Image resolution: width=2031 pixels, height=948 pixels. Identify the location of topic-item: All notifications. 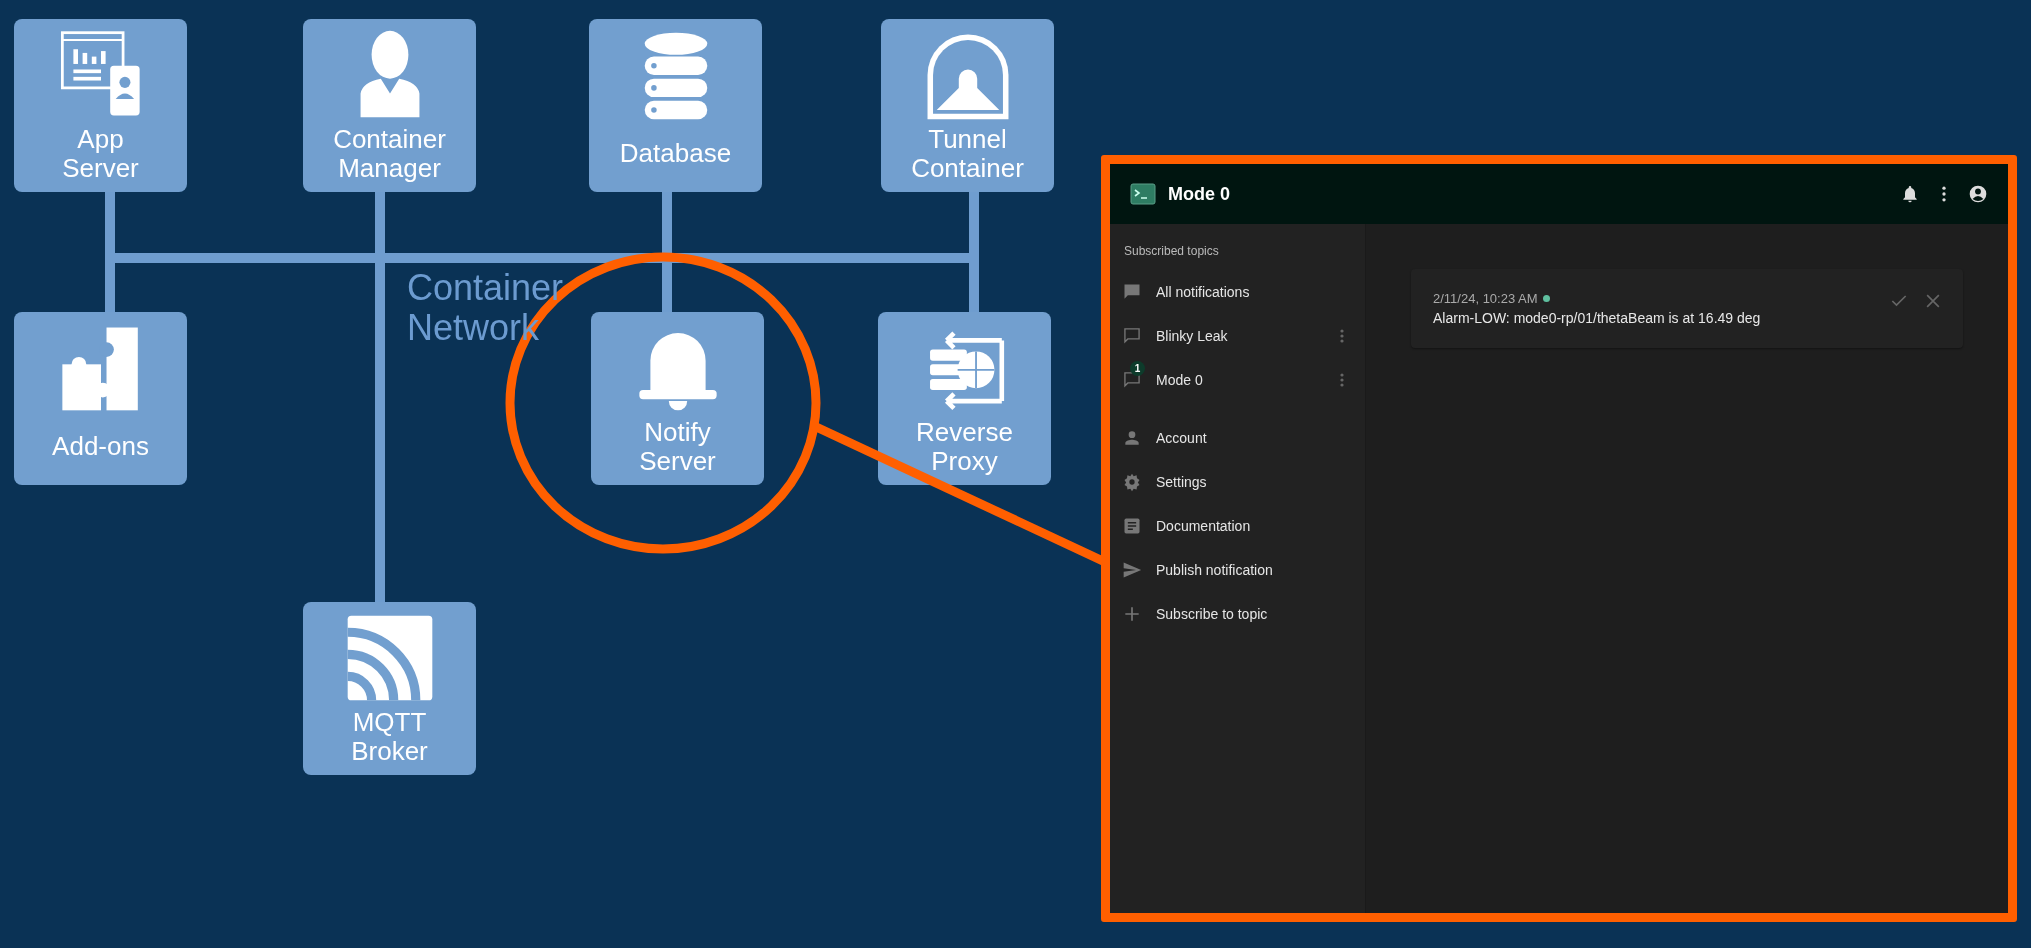
(1237, 292).